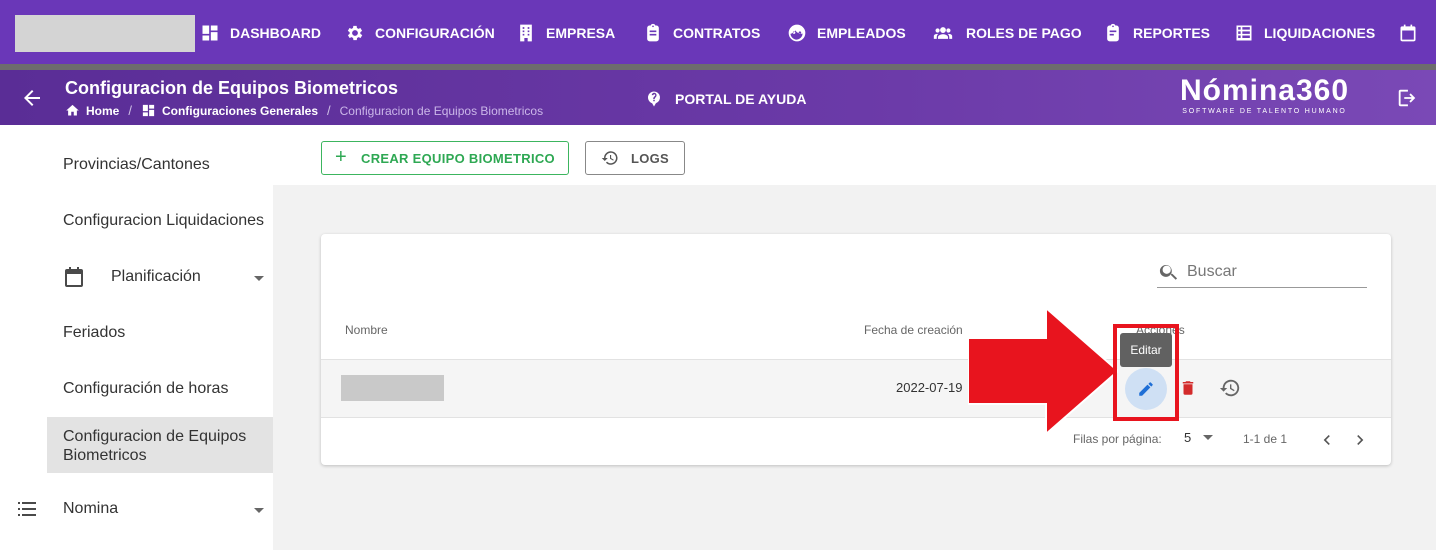 Image resolution: width=1436 pixels, height=550 pixels. I want to click on nav-empleados: EMPLEADOS, so click(846, 33).